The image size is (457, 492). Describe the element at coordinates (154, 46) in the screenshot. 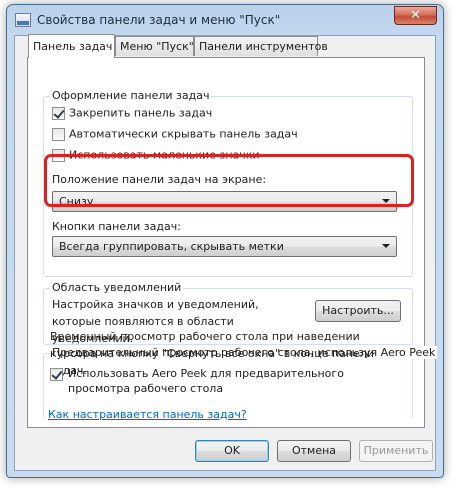

I see `tab-start-menu: Меню "Пуск"` at that location.